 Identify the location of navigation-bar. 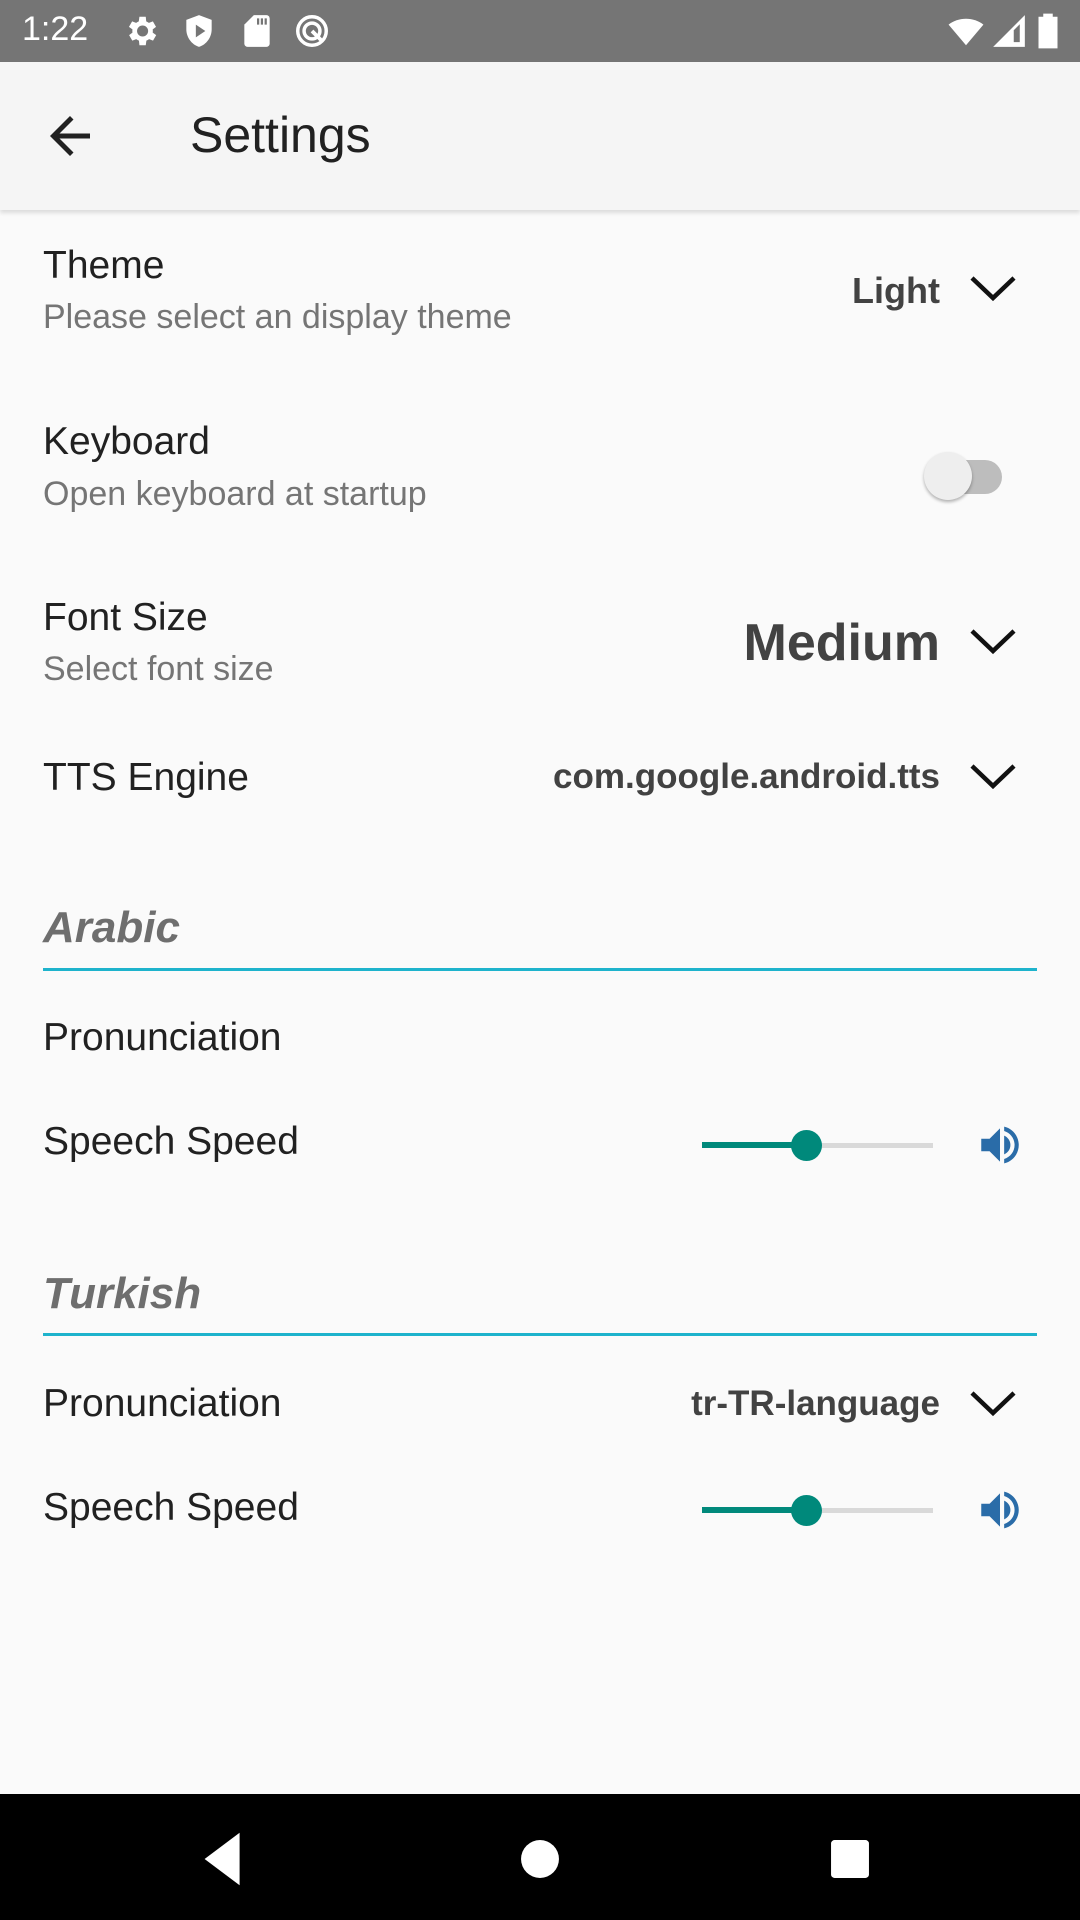
(540, 1857).